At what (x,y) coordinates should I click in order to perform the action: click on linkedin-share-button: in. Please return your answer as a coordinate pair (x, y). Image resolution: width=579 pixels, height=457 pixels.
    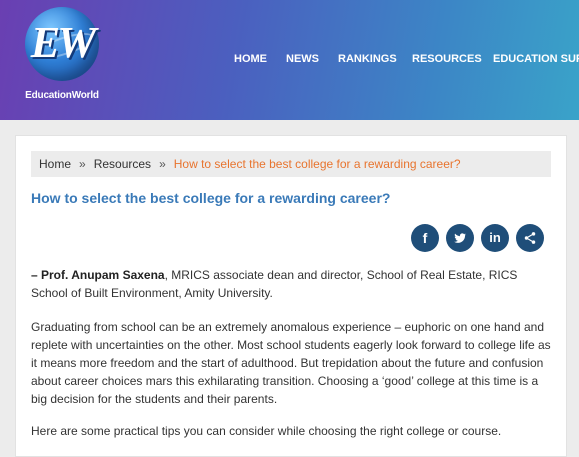
    Looking at the image, I should click on (495, 238).